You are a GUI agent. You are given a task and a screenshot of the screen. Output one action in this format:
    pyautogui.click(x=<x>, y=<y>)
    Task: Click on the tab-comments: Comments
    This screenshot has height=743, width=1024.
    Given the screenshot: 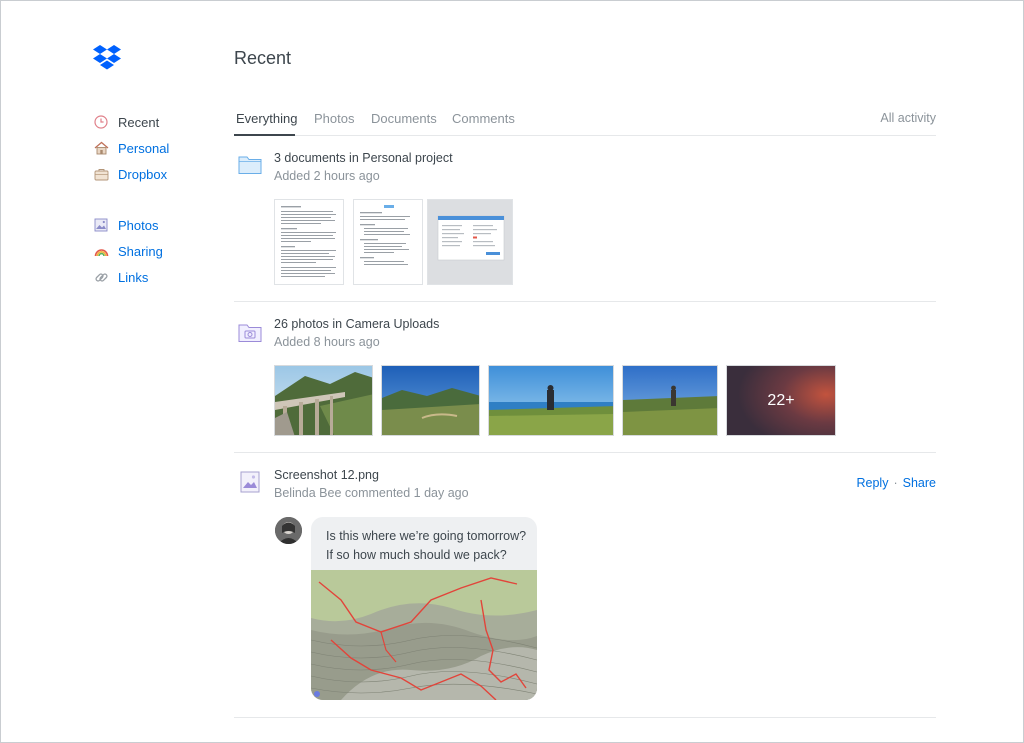 What is the action you would take?
    pyautogui.click(x=483, y=118)
    